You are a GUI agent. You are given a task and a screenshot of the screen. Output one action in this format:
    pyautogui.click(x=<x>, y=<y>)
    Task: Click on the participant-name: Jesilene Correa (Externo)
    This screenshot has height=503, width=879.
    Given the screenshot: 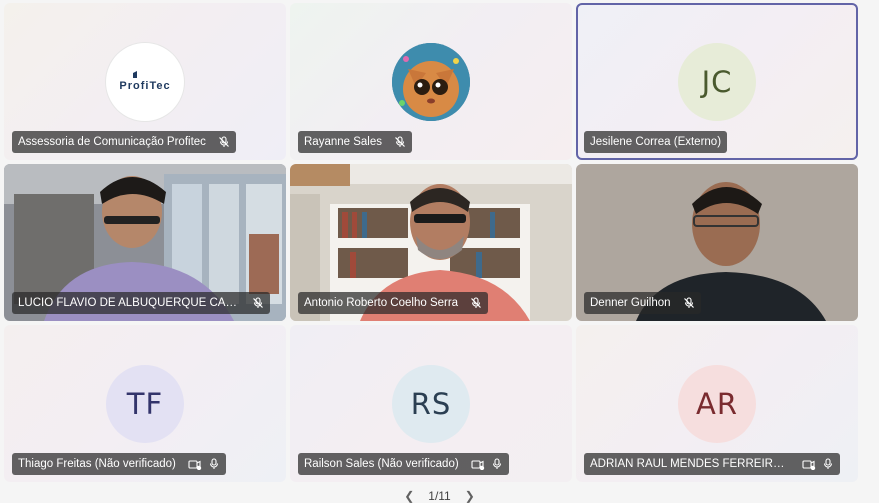 What is the action you would take?
    pyautogui.click(x=656, y=142)
    